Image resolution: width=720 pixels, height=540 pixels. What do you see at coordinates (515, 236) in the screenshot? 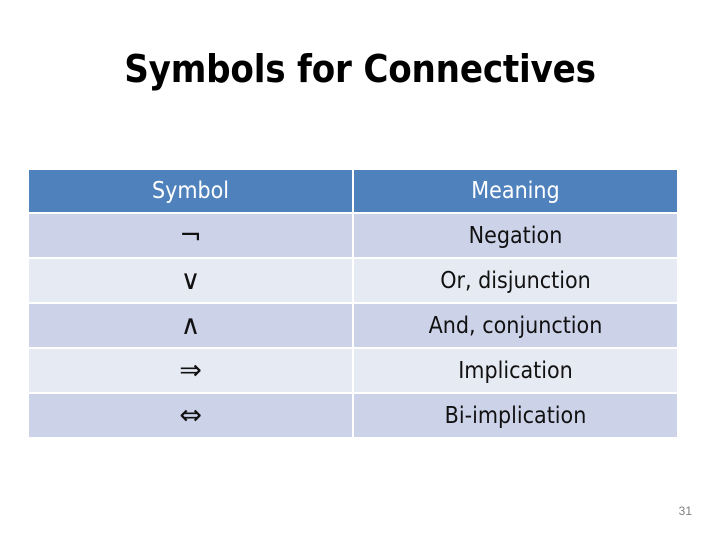
I see `meaning-negation: Negation` at bounding box center [515, 236].